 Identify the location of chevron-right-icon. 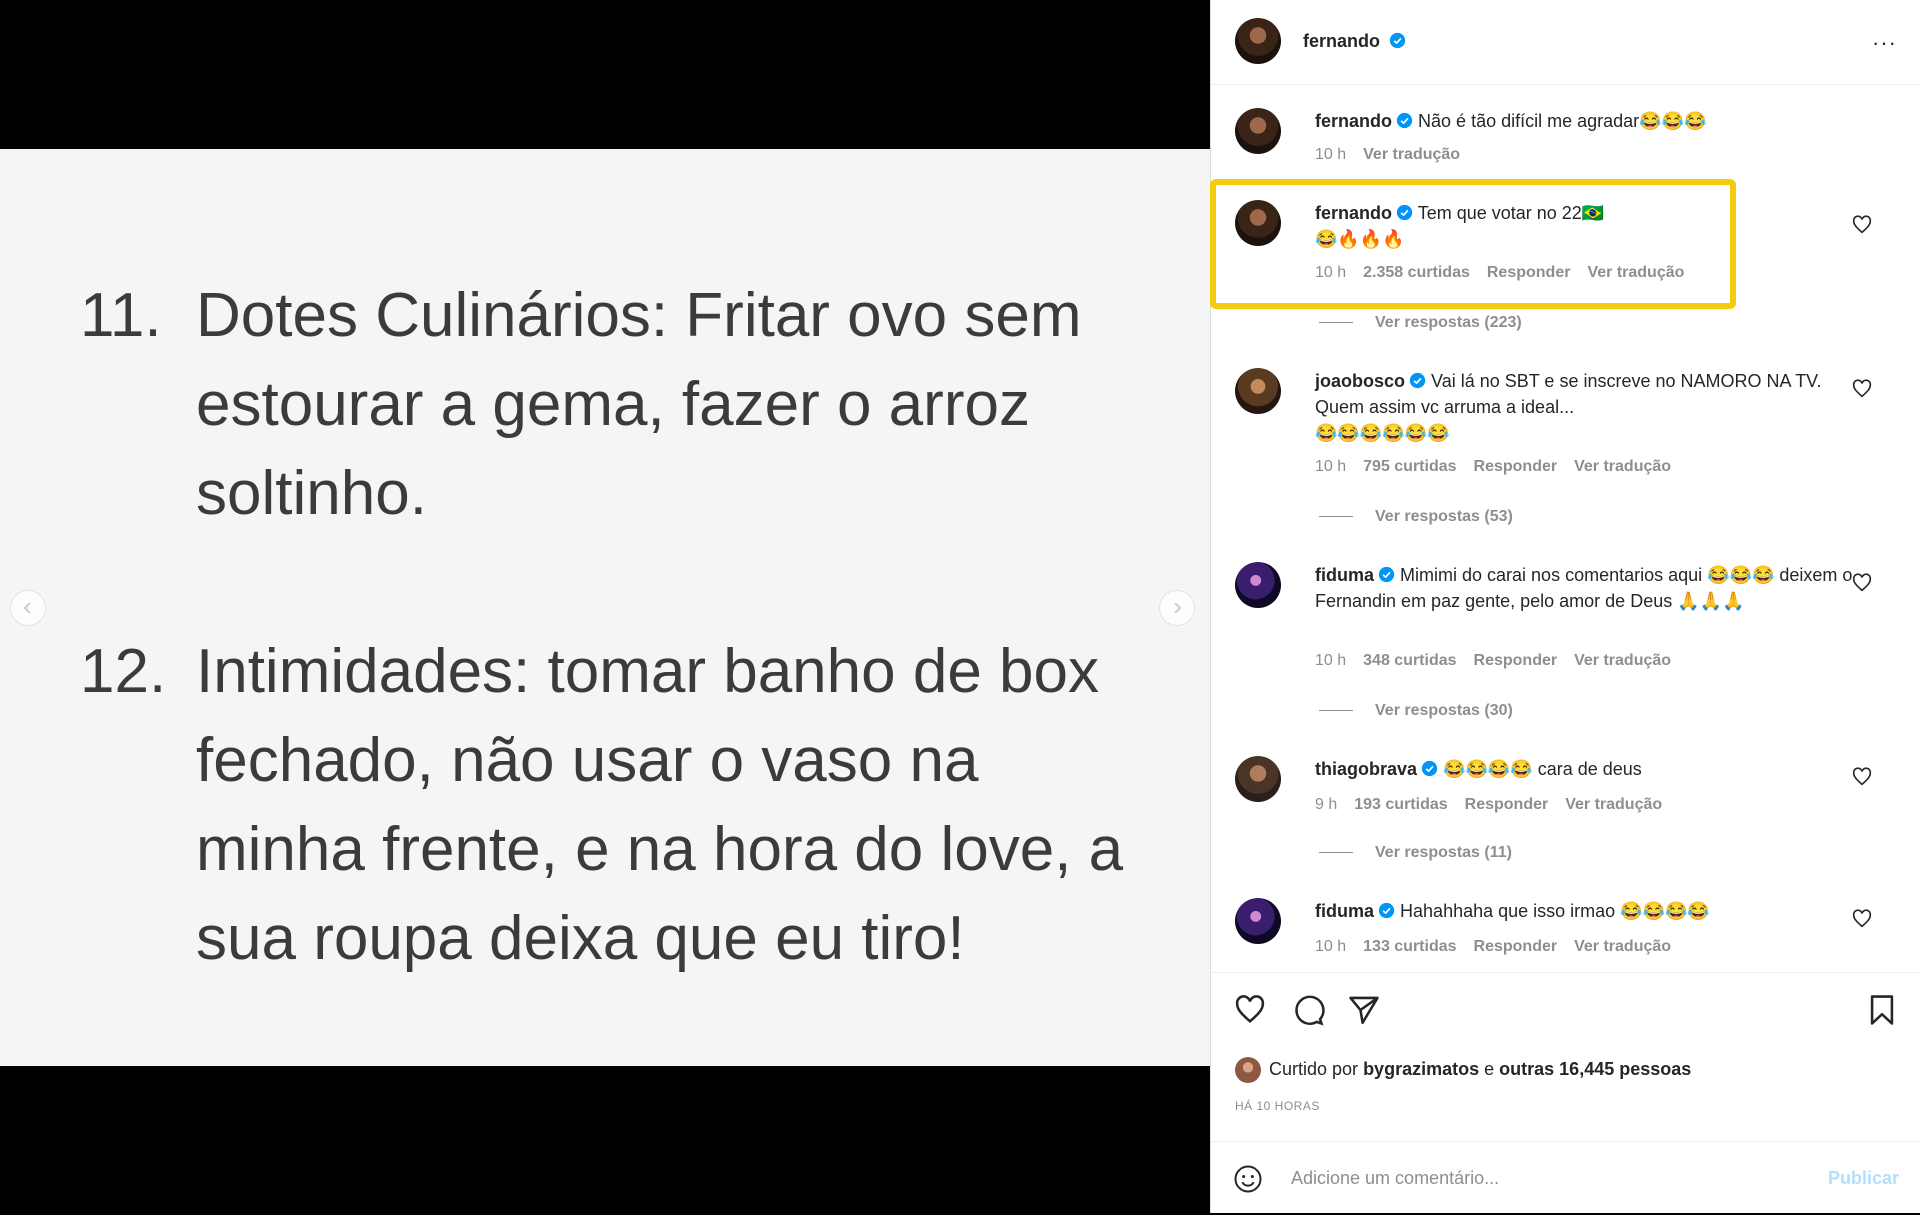
(1178, 608).